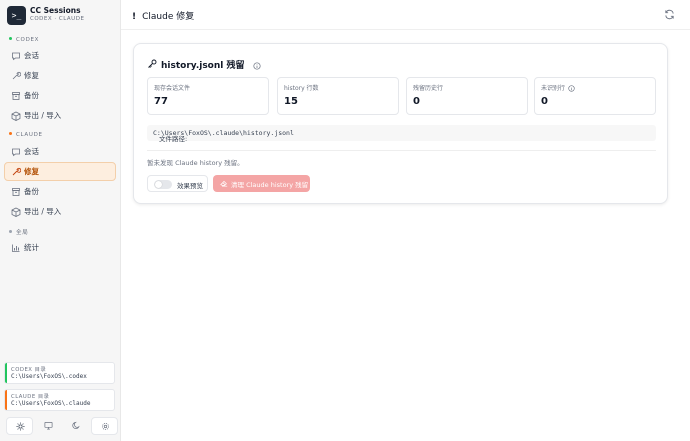  I want to click on stat-label: 未识别行, so click(558, 87).